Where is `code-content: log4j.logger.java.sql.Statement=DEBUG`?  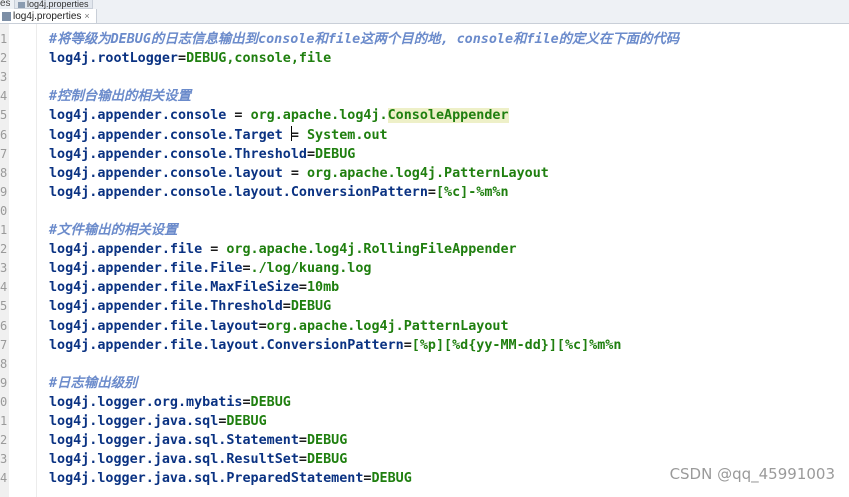
code-content: log4j.logger.java.sql.Statement=DEBUG is located at coordinates (198, 440).